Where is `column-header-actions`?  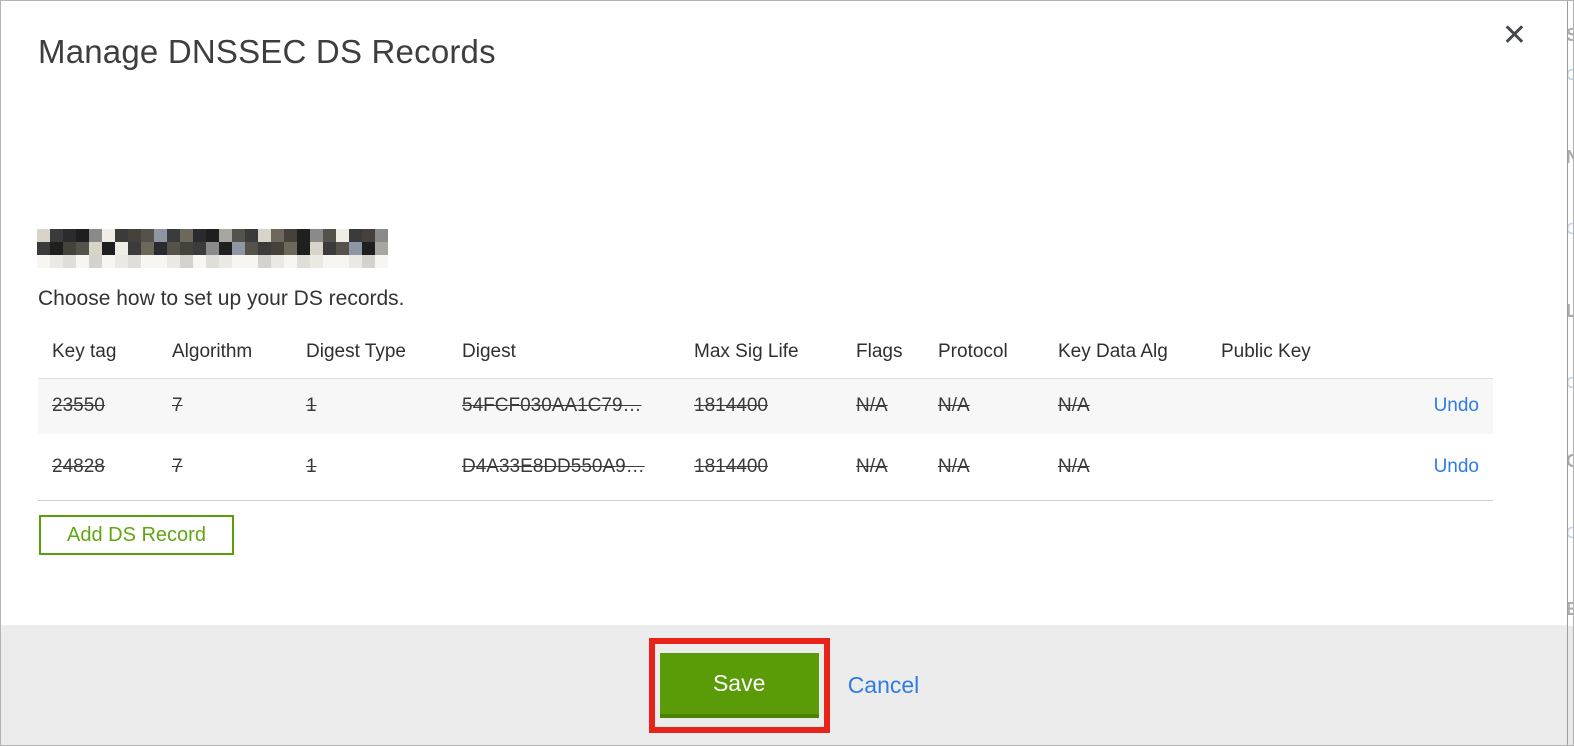
column-header-actions is located at coordinates (1420, 358).